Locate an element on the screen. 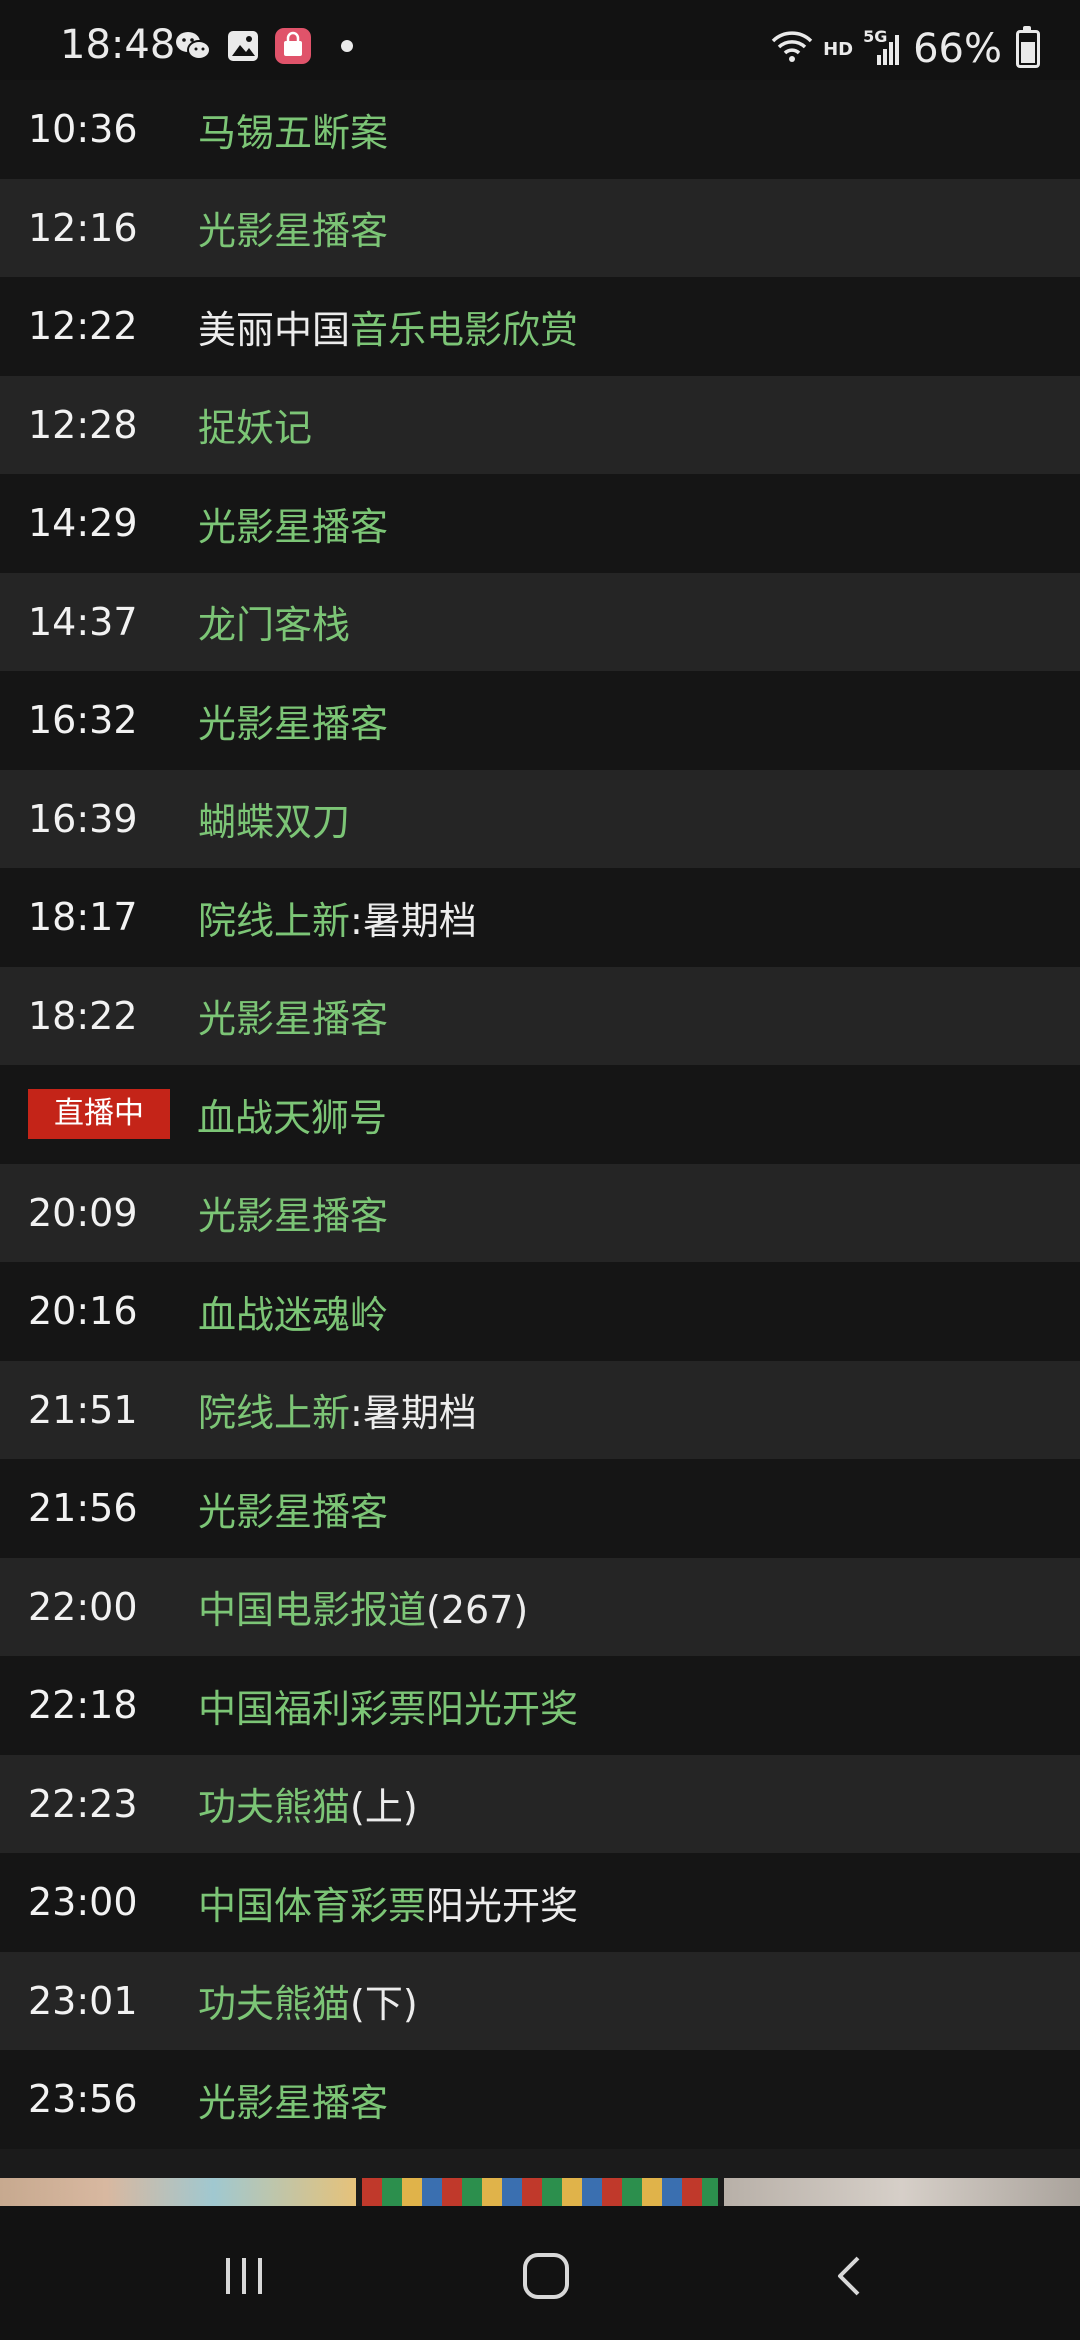  program-title-link: 中国体育彩票 is located at coordinates (312, 1906).